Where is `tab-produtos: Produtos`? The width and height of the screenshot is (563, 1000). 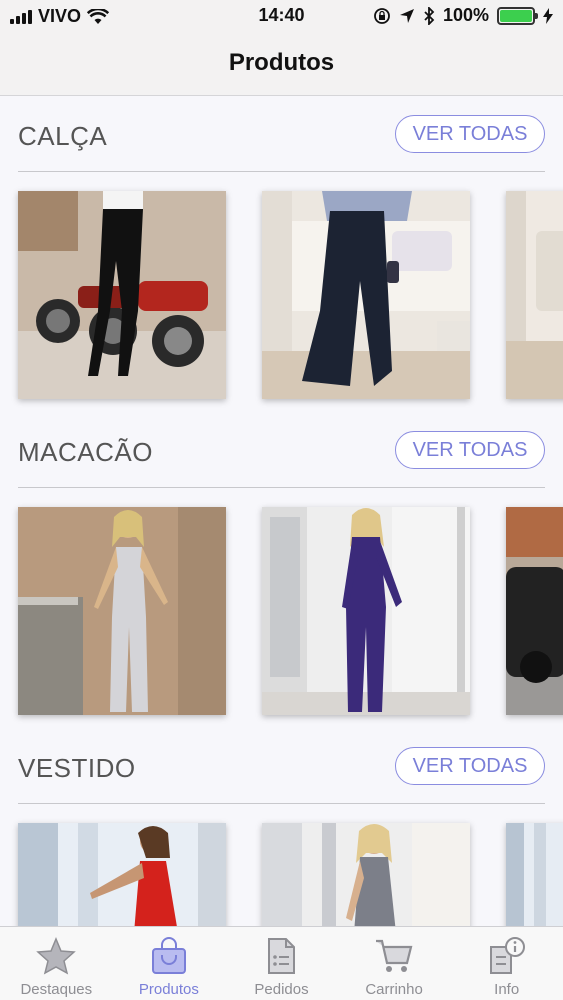
tab-produtos: Produtos is located at coordinates (169, 963).